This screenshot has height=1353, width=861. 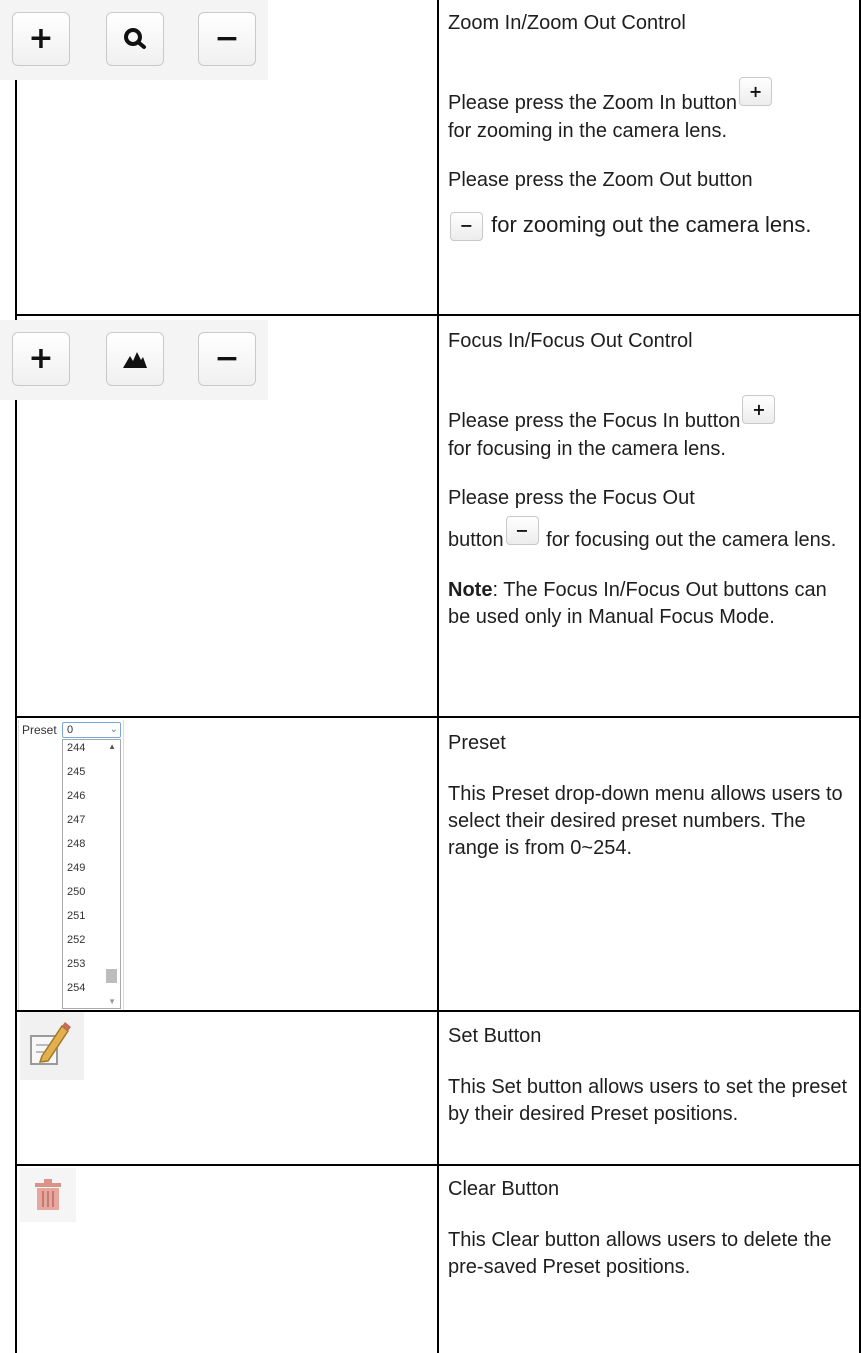 I want to click on preset-option: 252, so click(x=76, y=940).